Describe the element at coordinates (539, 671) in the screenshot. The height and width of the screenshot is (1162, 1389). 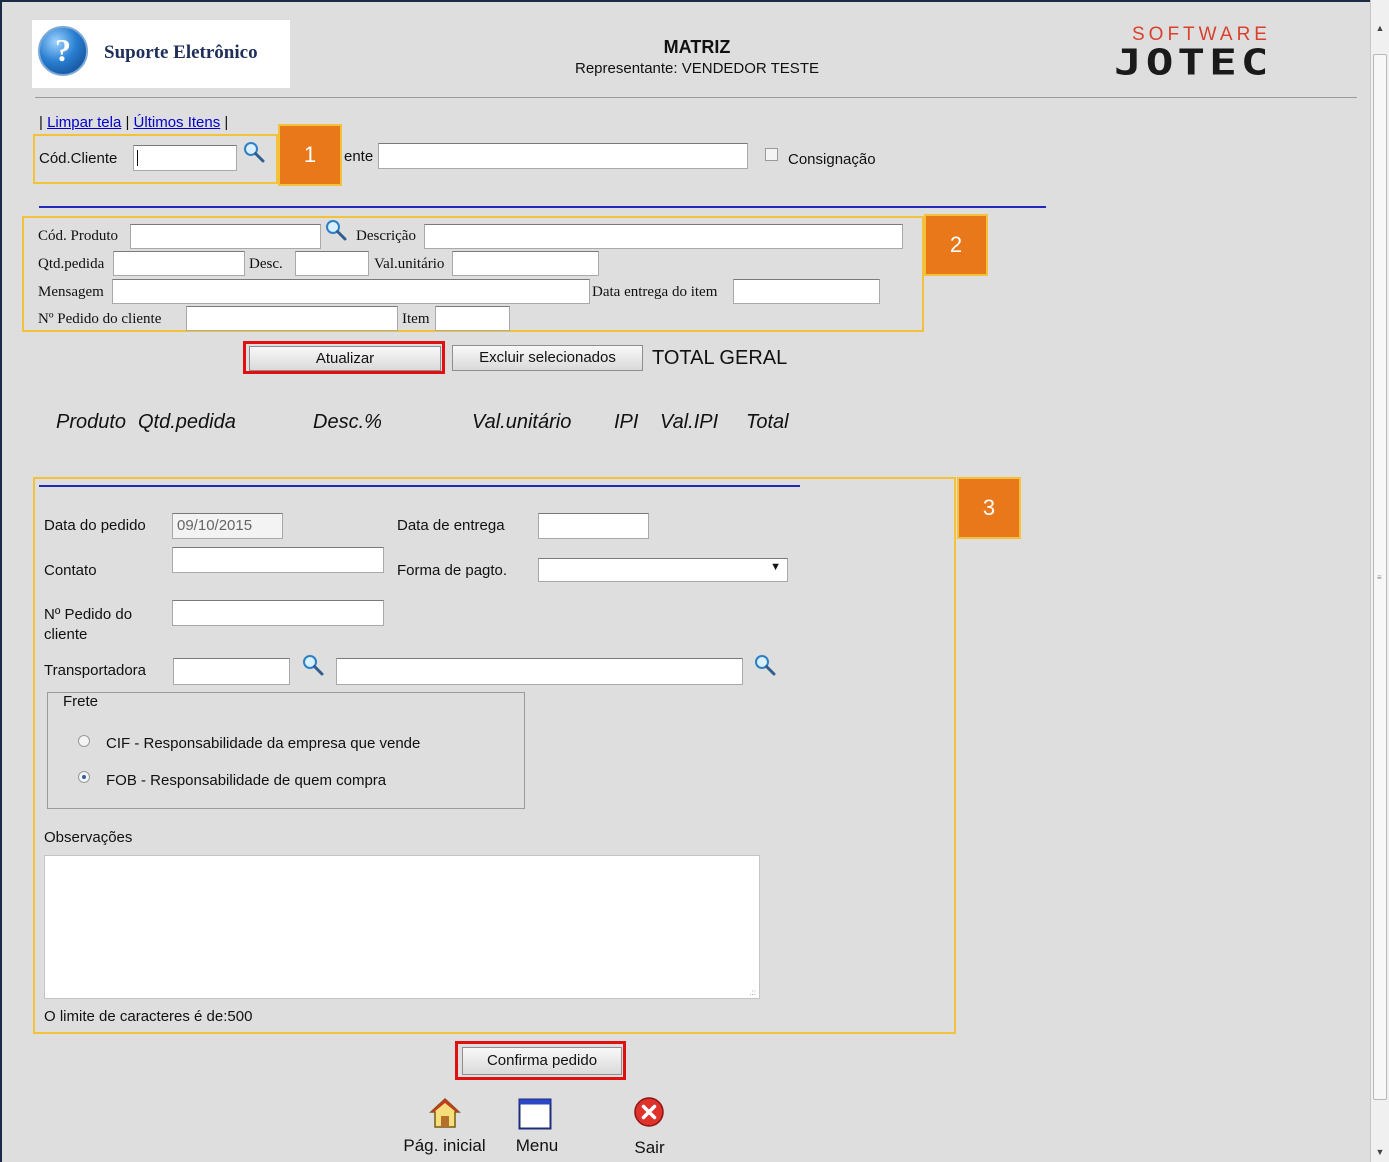
I see `carrier-name-input` at that location.